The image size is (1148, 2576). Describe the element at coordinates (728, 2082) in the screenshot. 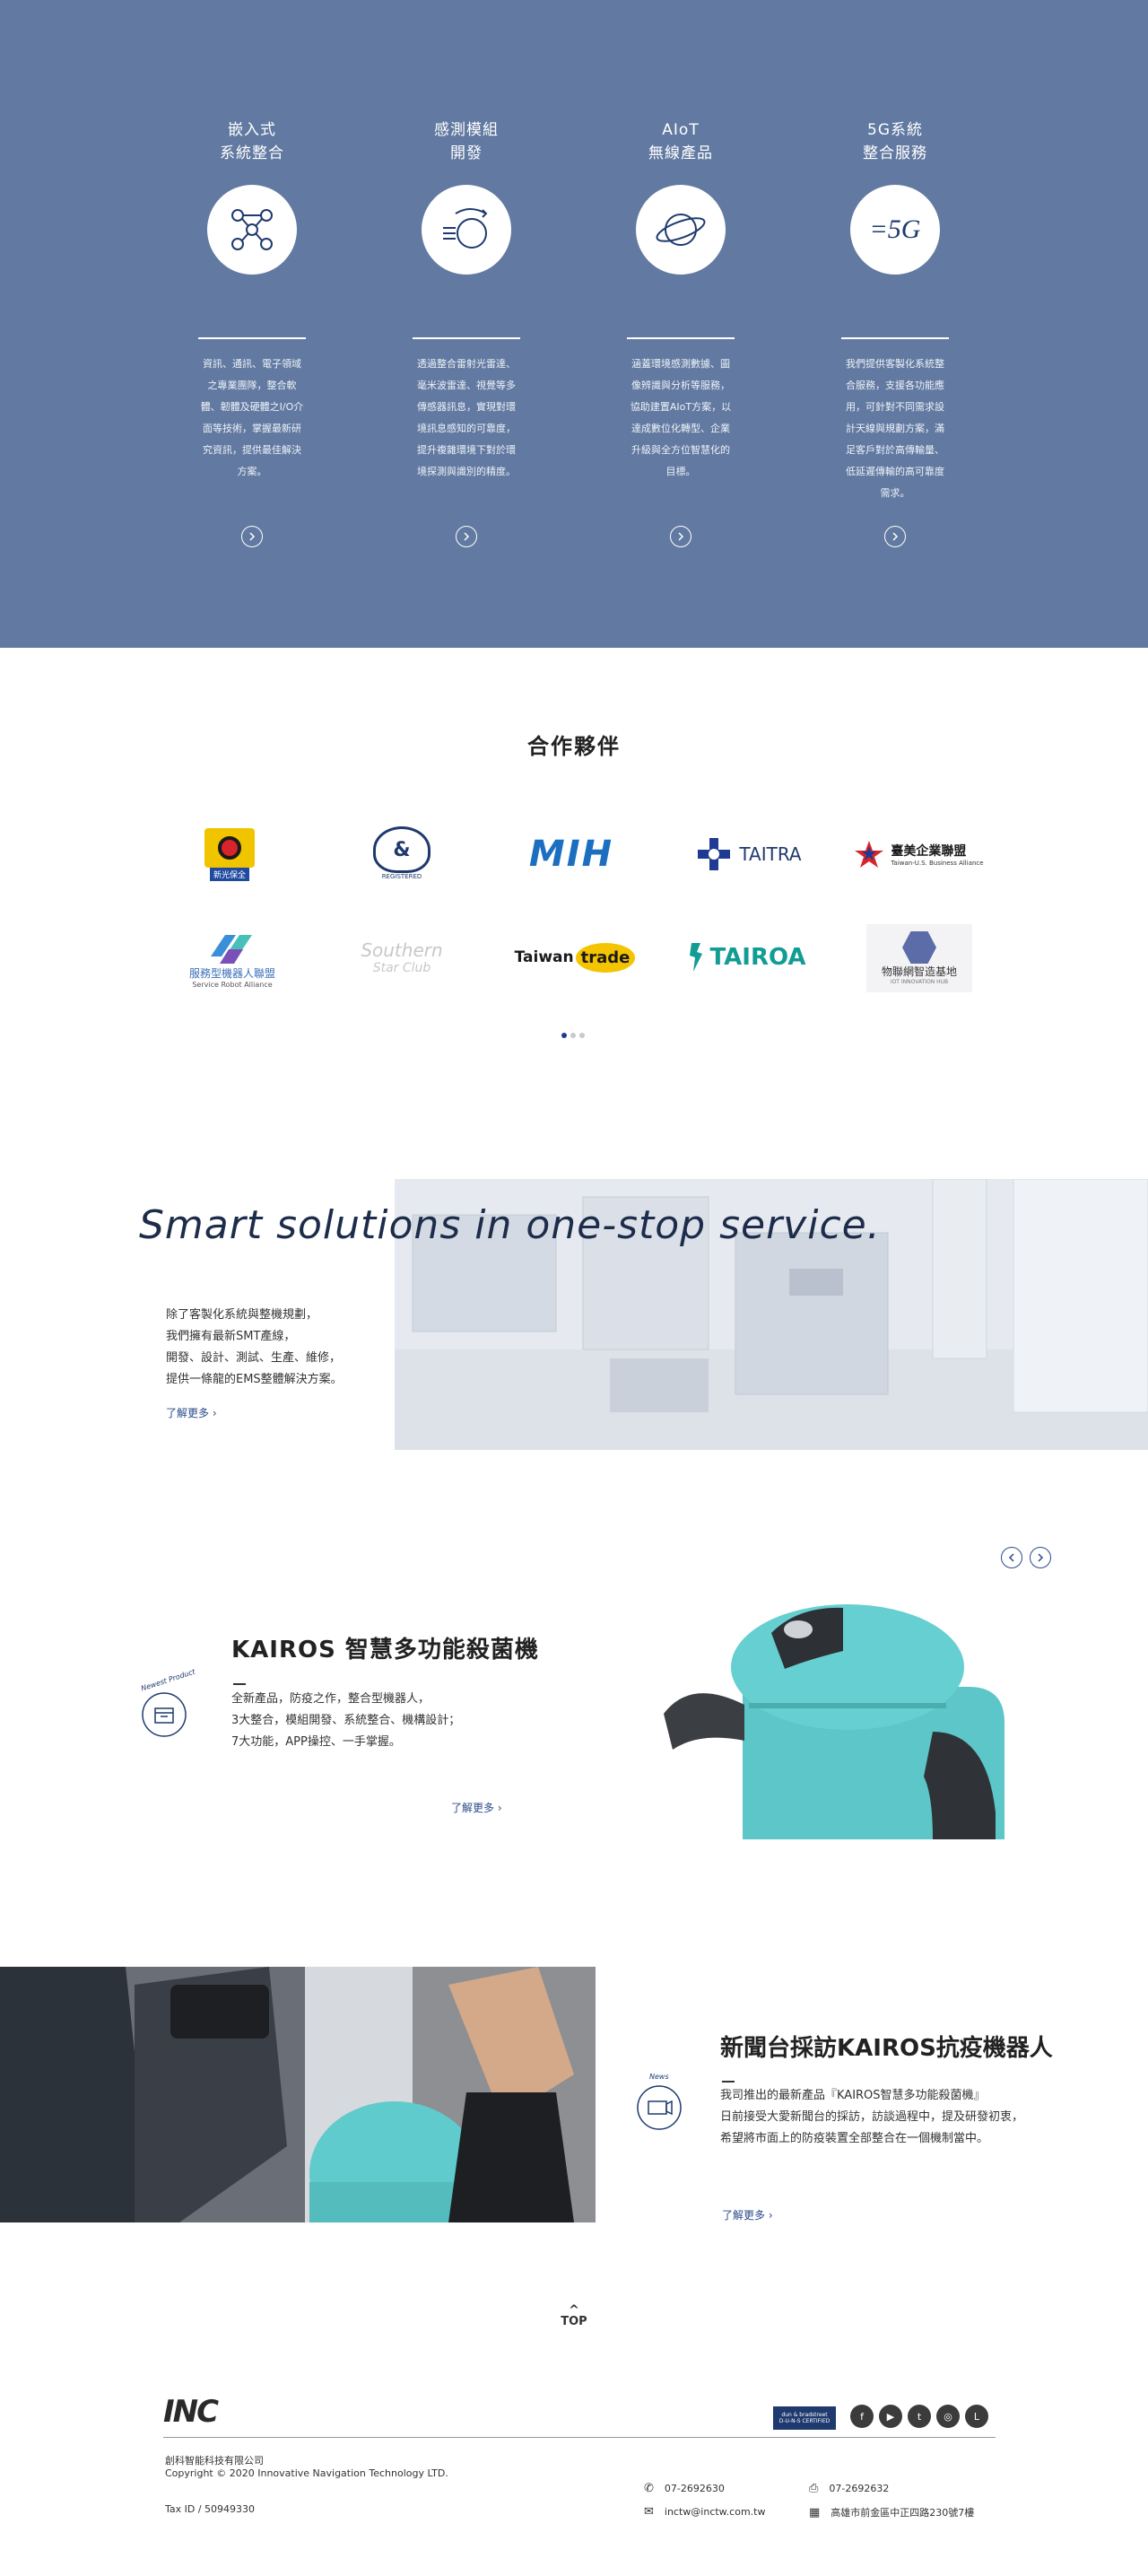

I see `news-divider` at that location.